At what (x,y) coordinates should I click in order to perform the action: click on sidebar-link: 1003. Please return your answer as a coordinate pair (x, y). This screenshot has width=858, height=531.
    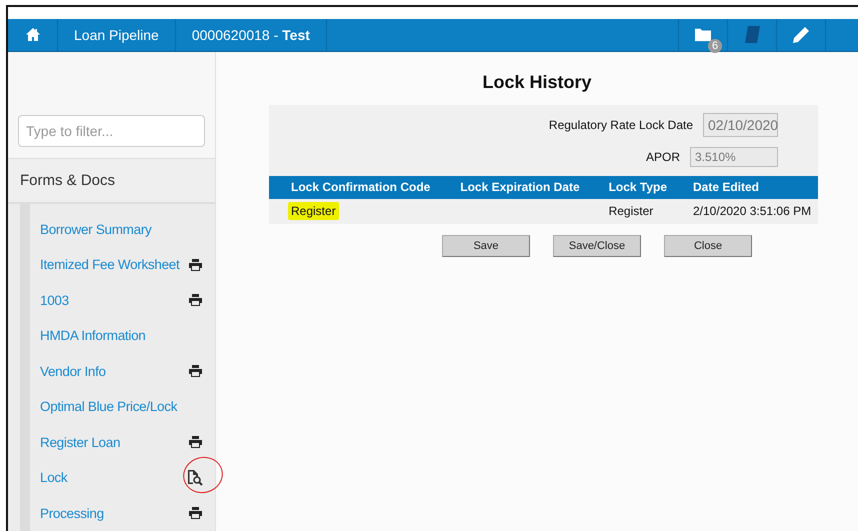
    Looking at the image, I should click on (54, 300).